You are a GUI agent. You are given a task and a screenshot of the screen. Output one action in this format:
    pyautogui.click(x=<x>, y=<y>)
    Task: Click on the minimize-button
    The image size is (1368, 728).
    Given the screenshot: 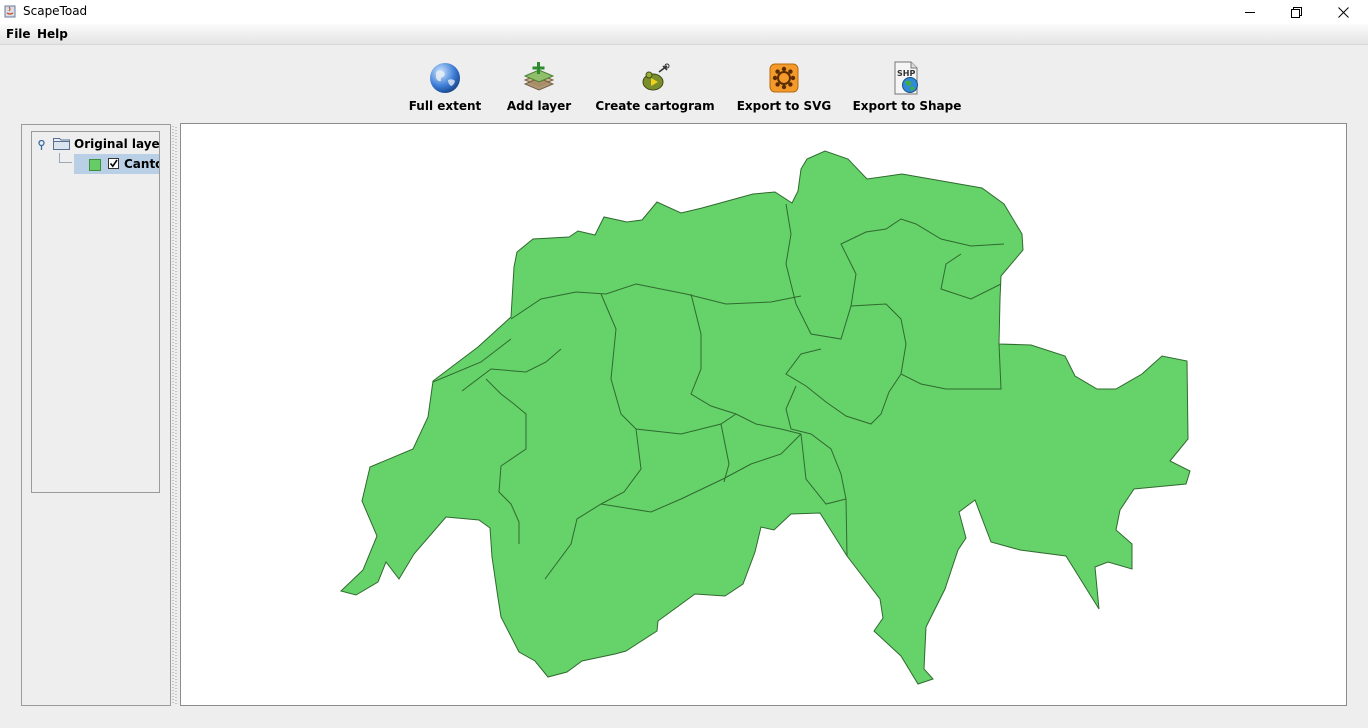 What is the action you would take?
    pyautogui.click(x=1250, y=12)
    